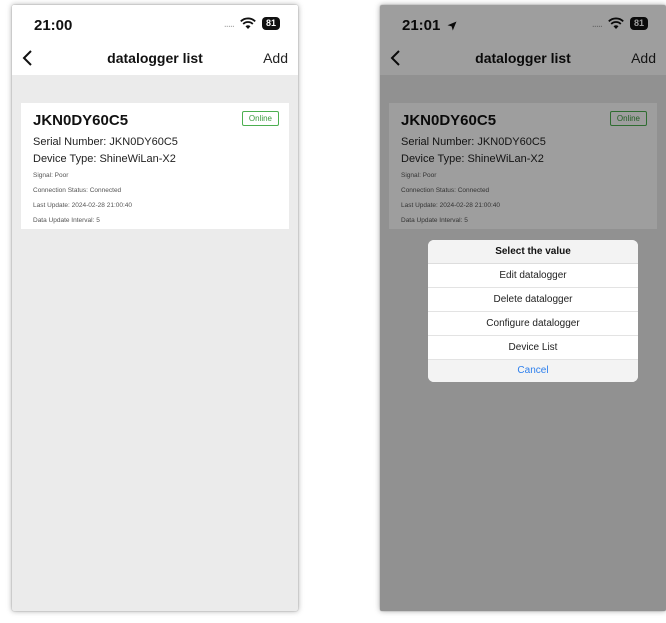 The width and height of the screenshot is (666, 623). Describe the element at coordinates (248, 23) in the screenshot. I see `wifi-icon` at that location.